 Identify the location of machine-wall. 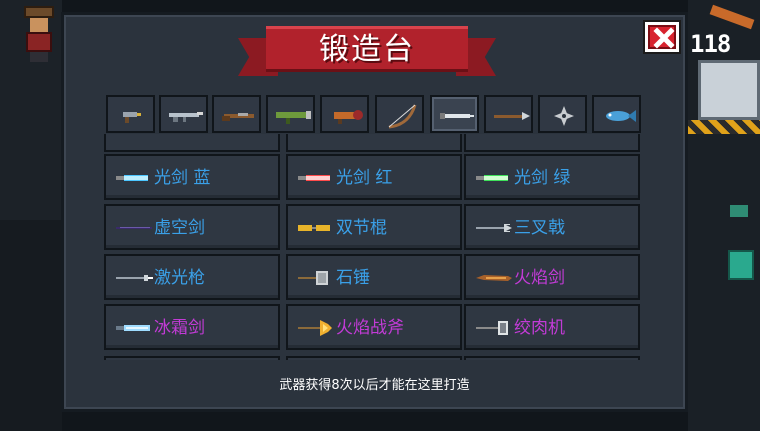
(729, 90).